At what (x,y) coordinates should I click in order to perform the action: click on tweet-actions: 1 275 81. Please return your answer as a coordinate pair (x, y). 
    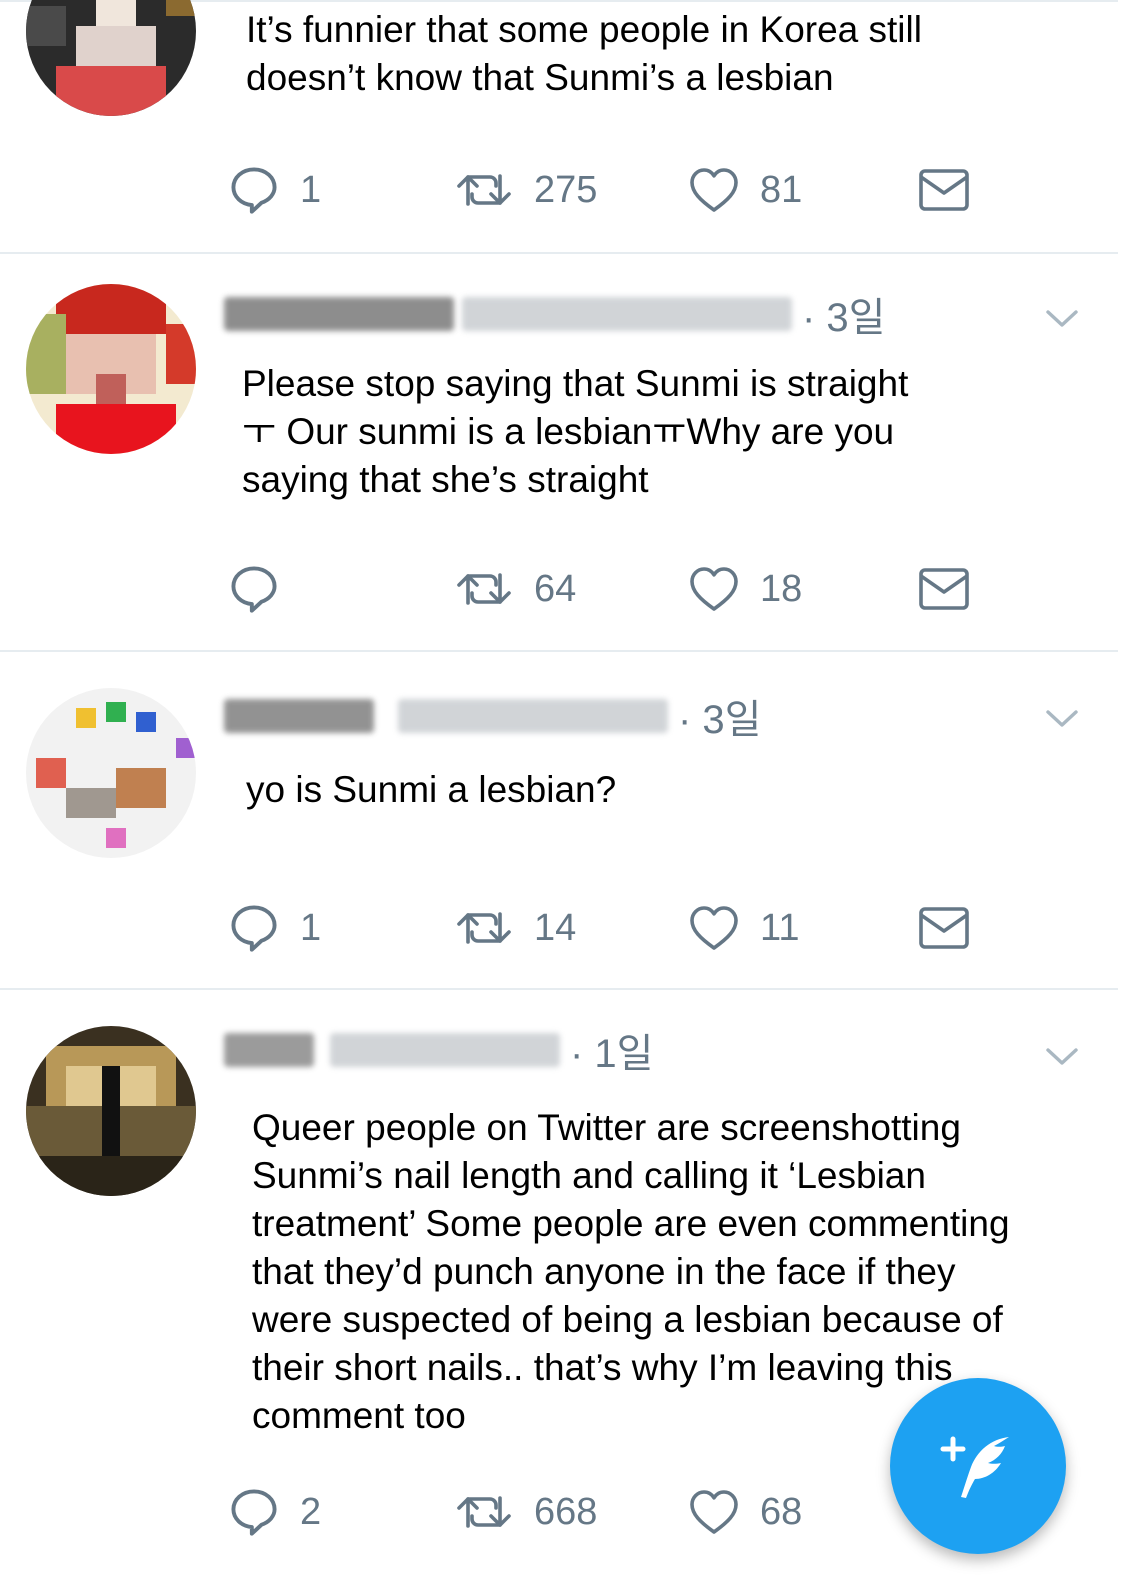
    Looking at the image, I should click on (608, 190).